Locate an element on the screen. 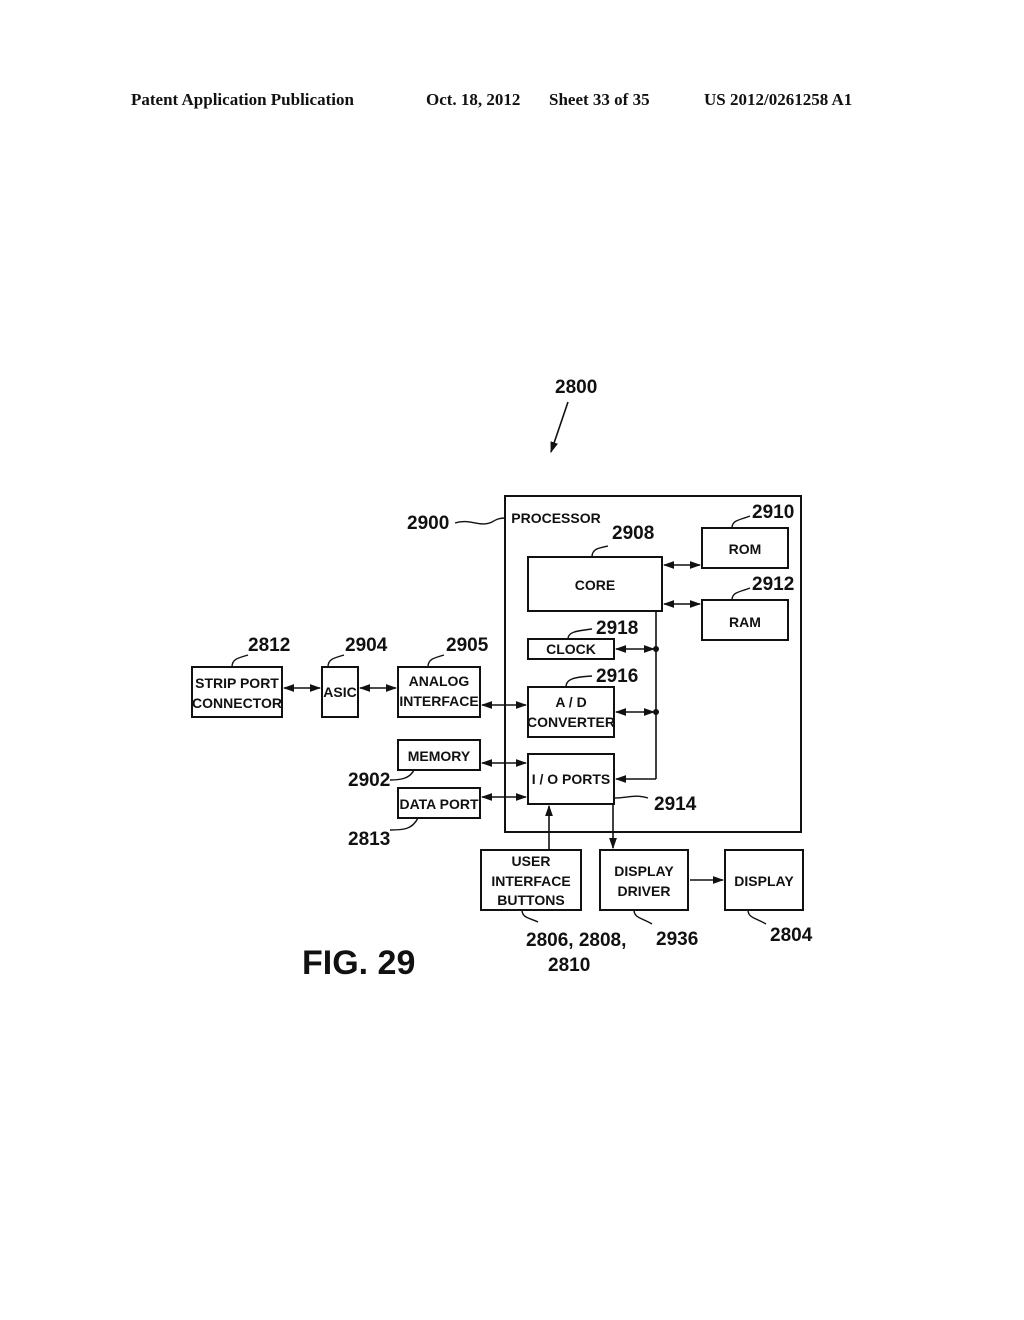 The width and height of the screenshot is (1024, 1320). ref-2904: 2904 is located at coordinates (366, 645).